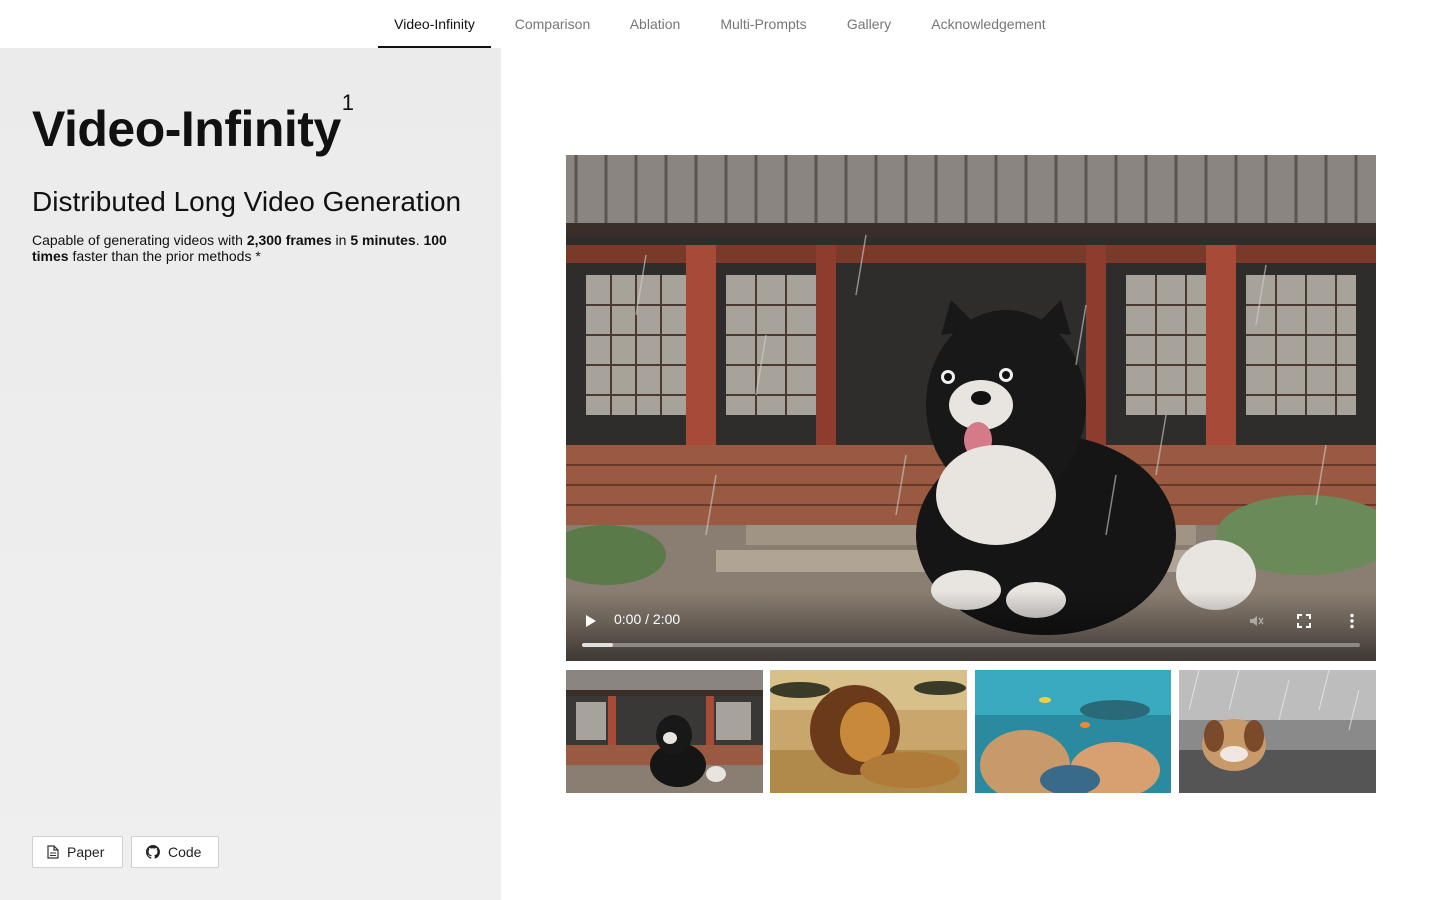 Image resolution: width=1440 pixels, height=900 pixels. Describe the element at coordinates (1256, 621) in the screenshot. I see `volume-muted-icon` at that location.